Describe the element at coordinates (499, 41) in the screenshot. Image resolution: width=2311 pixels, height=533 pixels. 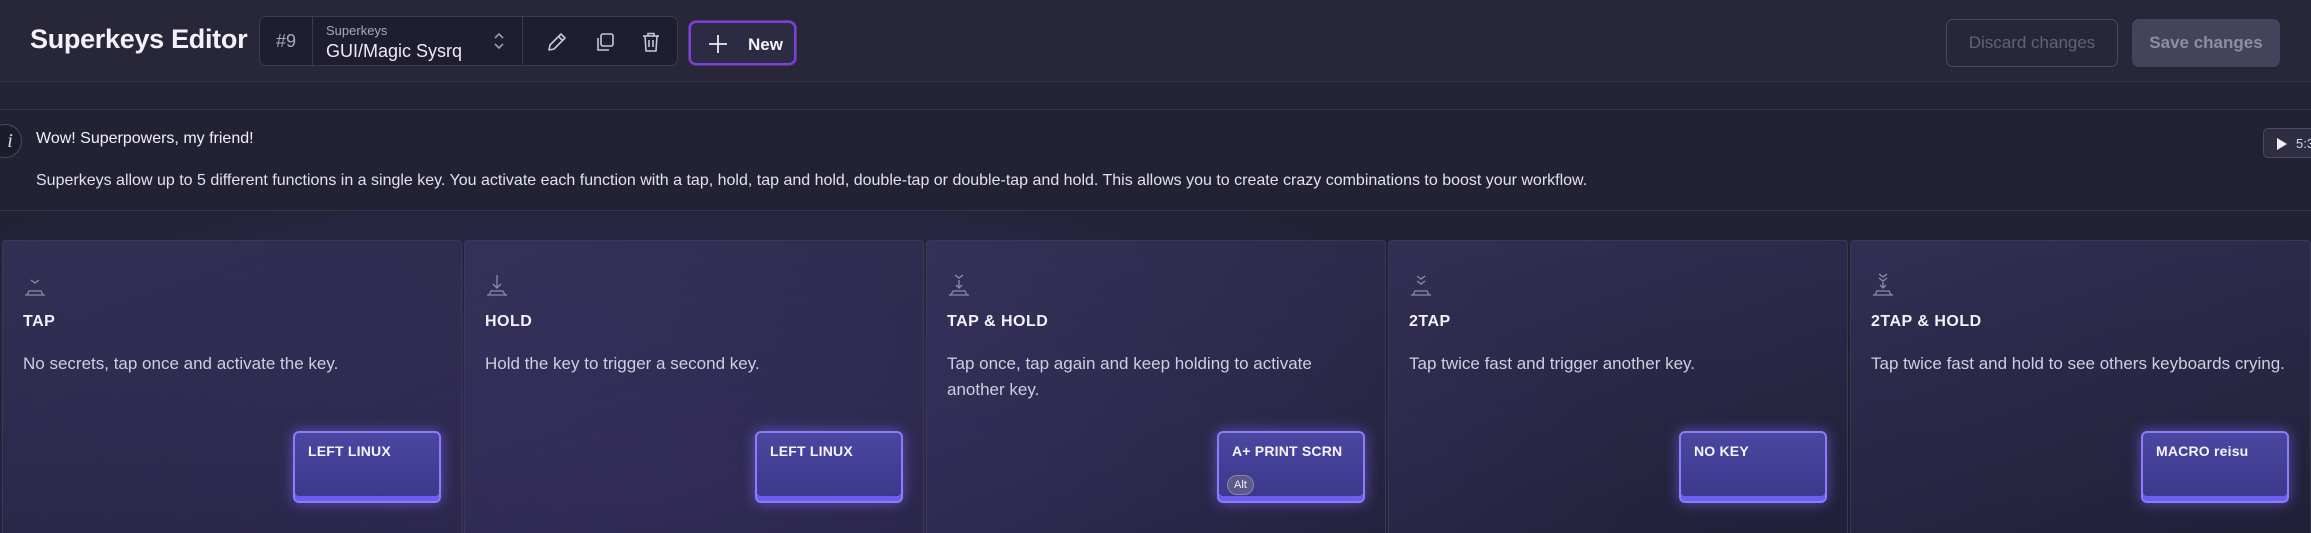
I see `chevron-updown-icon` at that location.